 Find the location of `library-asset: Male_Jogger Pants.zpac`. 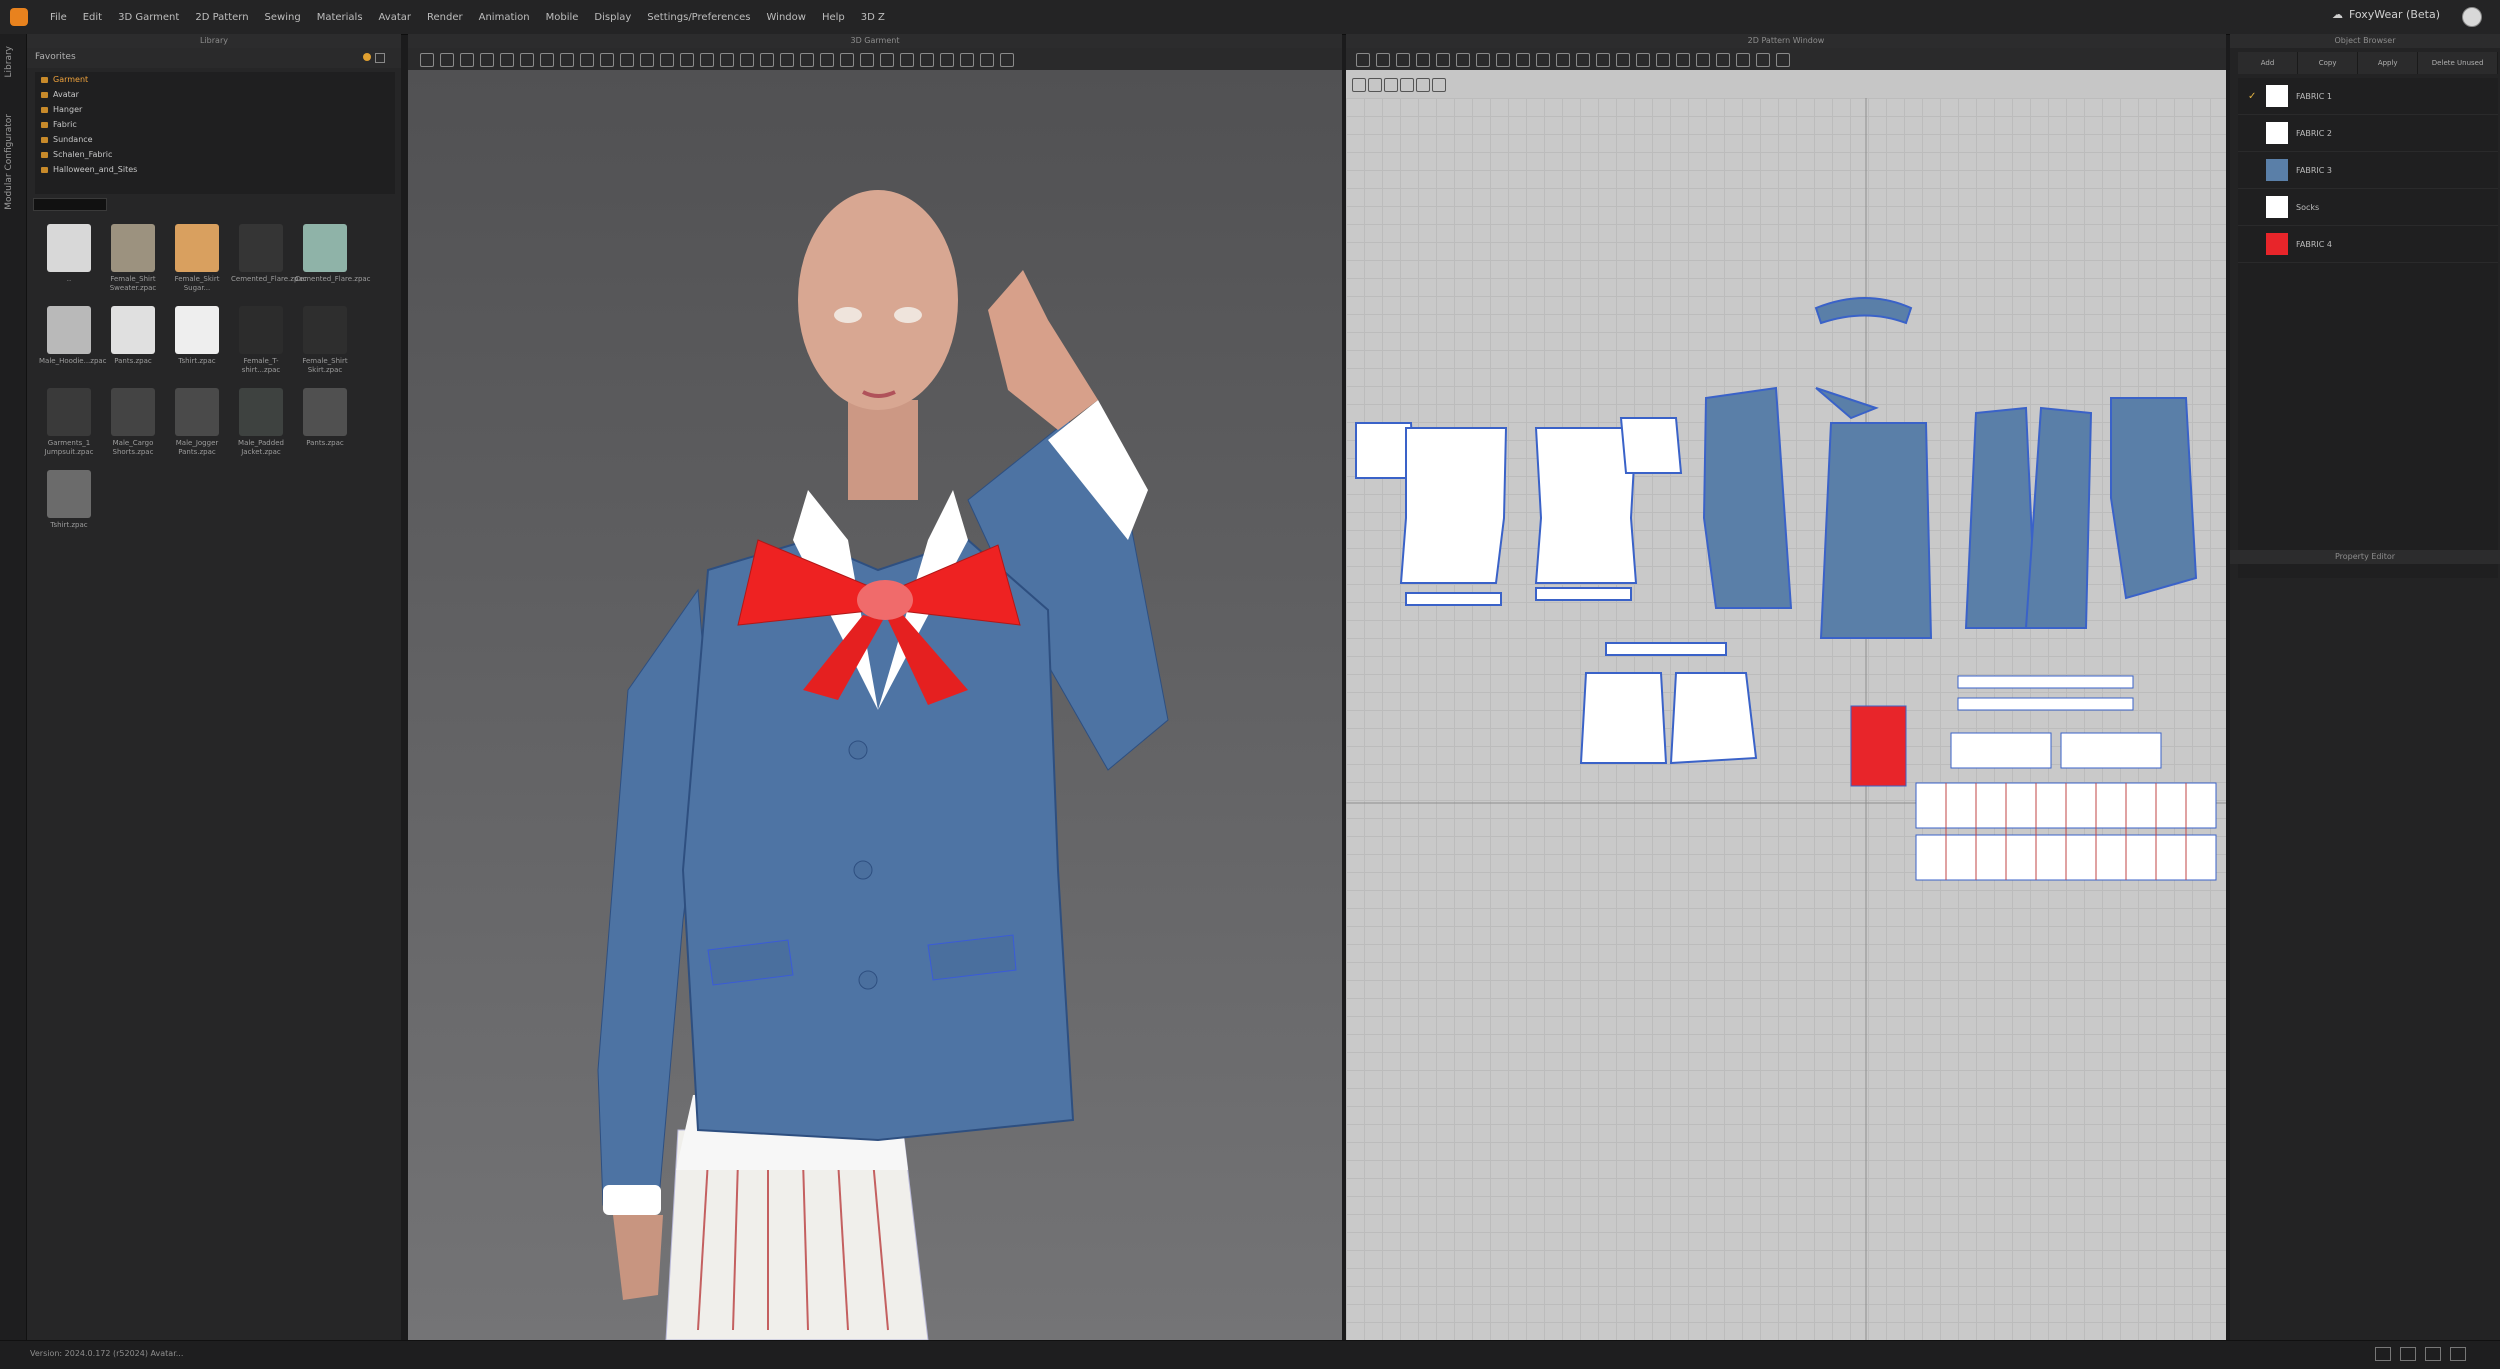

library-asset: Male_Jogger Pants.zpac is located at coordinates (197, 422).